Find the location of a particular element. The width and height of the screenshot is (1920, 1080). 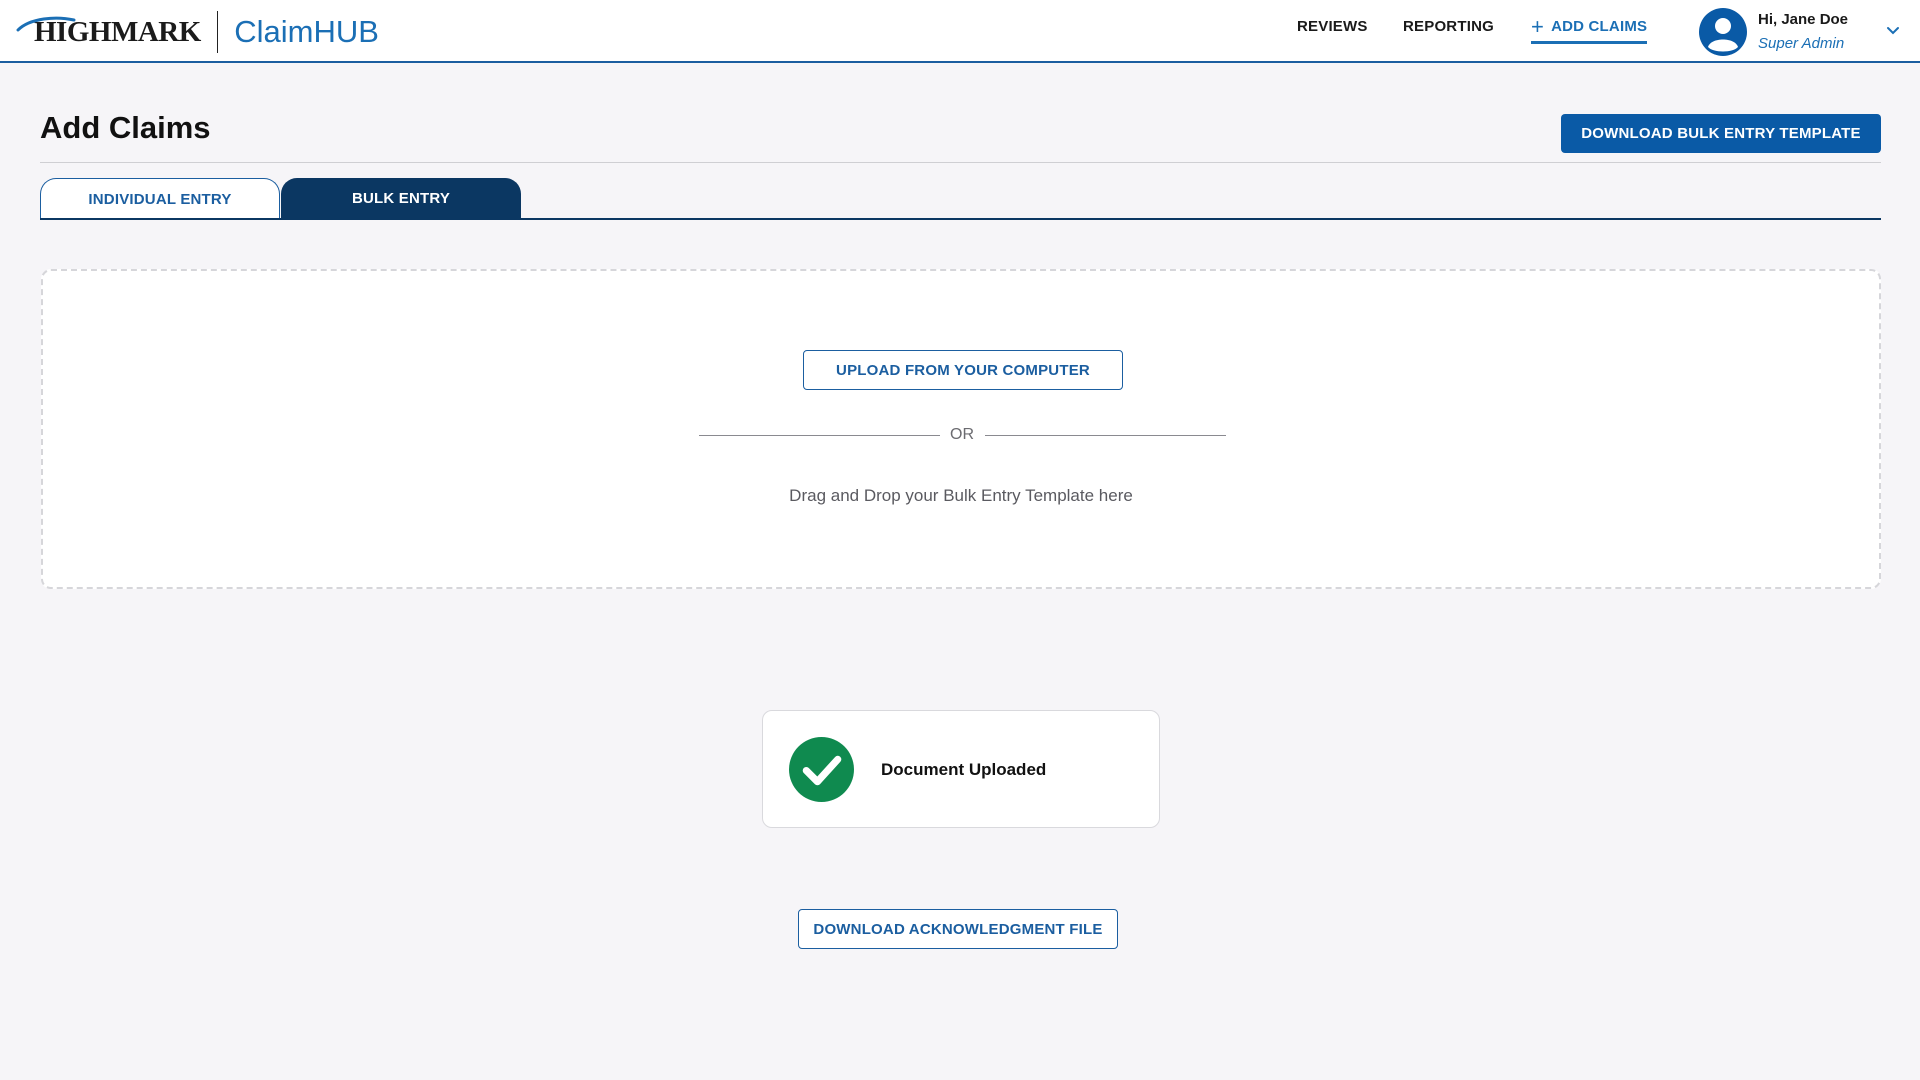

nav-reporting: REPORTING is located at coordinates (1448, 26).